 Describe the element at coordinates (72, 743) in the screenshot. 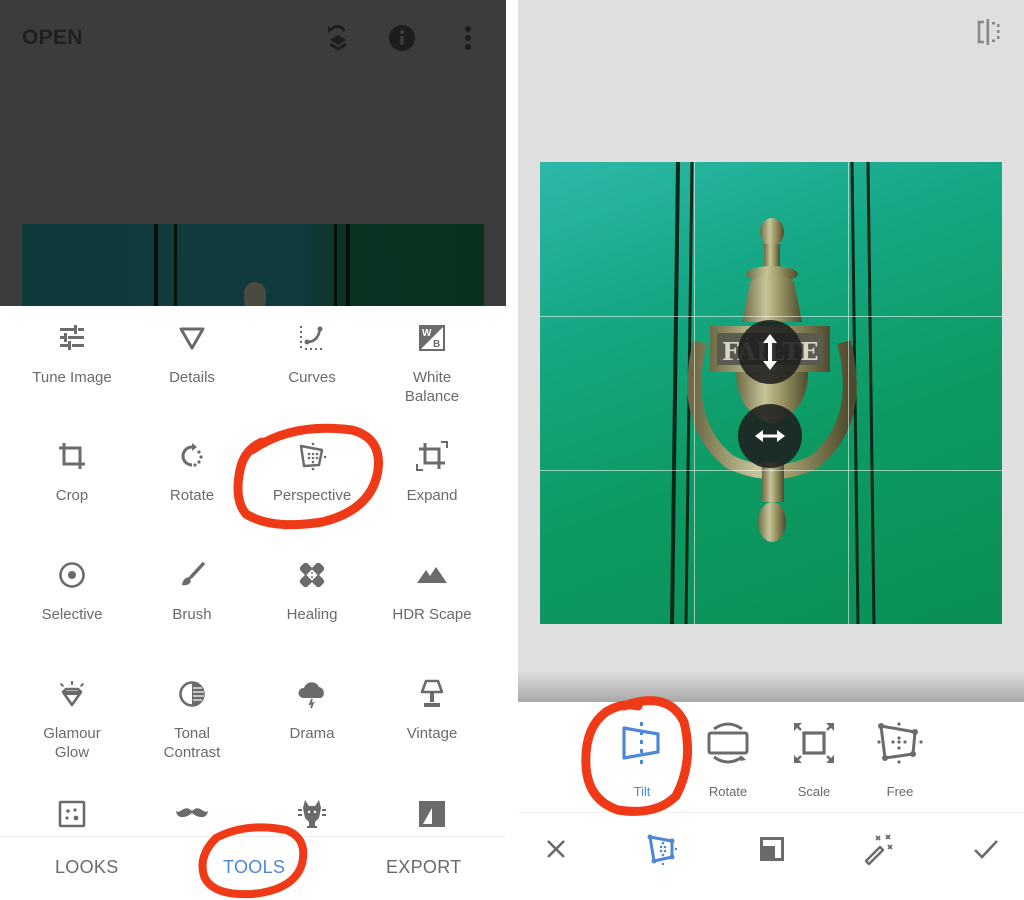

I see `tool-label: Glamour Glow` at that location.